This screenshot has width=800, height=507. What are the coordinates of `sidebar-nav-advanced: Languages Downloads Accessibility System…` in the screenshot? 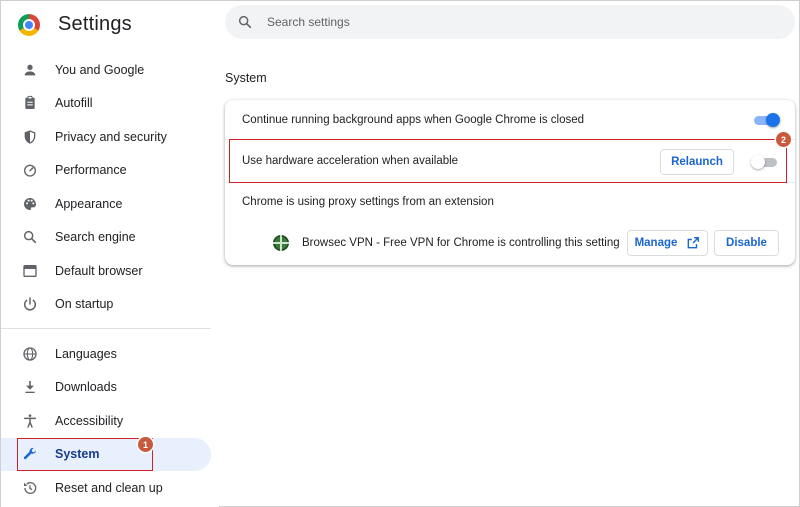 It's located at (106, 421).